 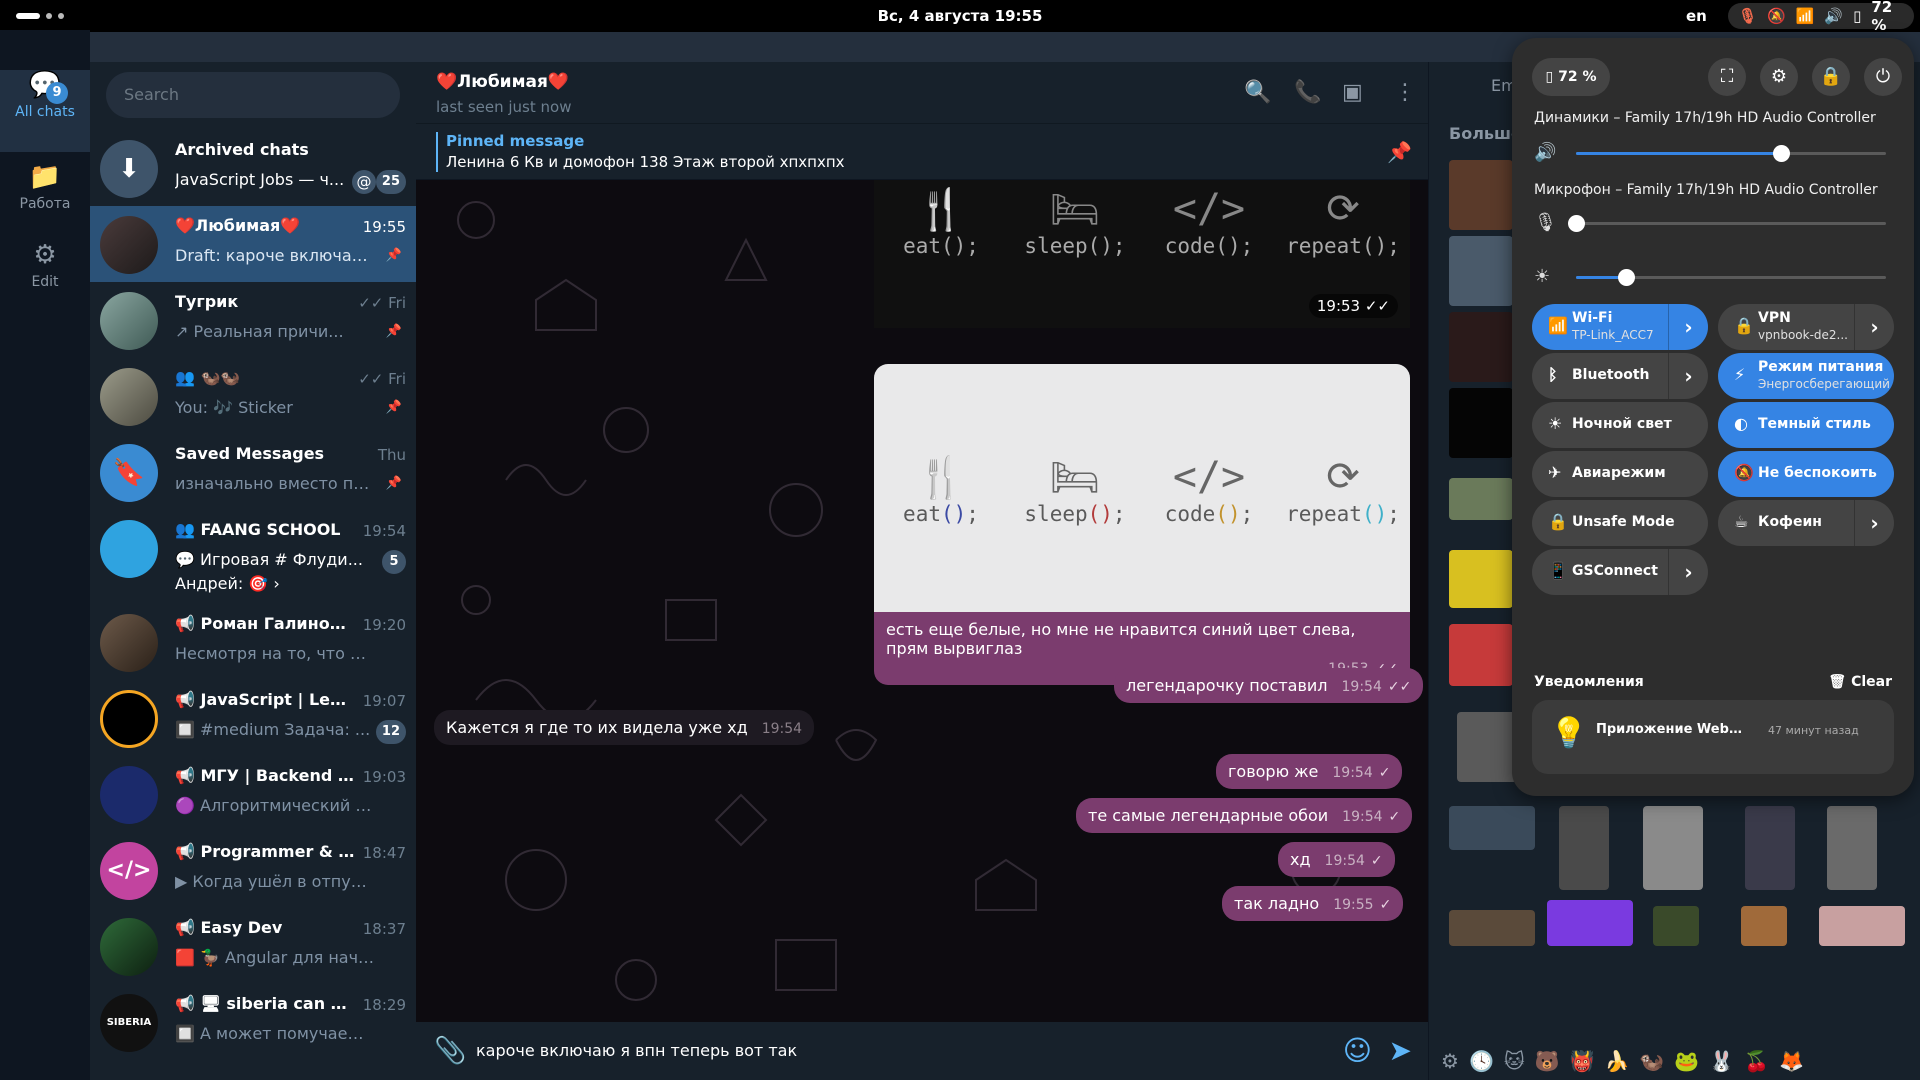 I want to click on more-icon: ⋮, so click(x=1405, y=92).